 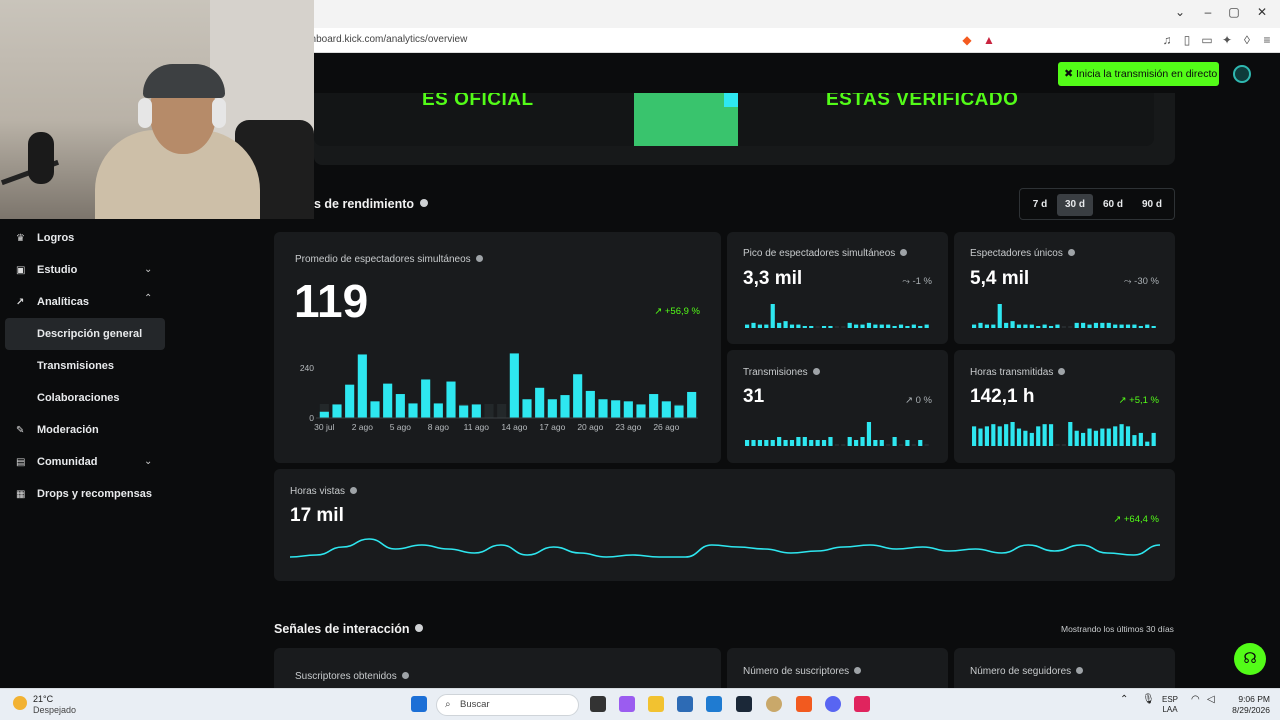 What do you see at coordinates (1242, 74) in the screenshot?
I see `avatar` at bounding box center [1242, 74].